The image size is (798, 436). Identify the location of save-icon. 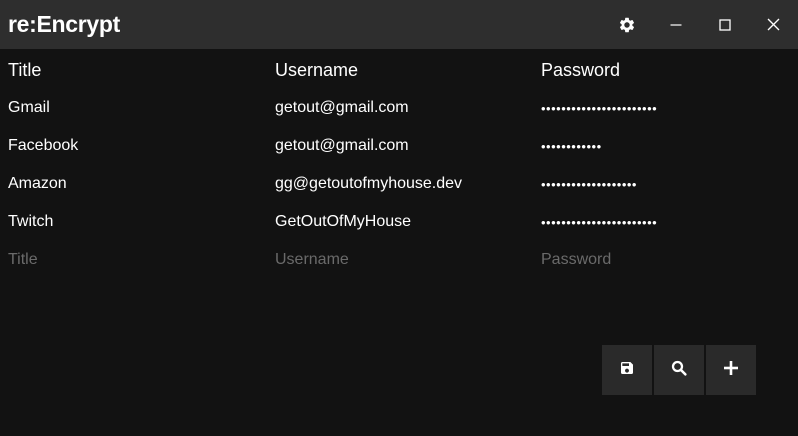
(627, 370).